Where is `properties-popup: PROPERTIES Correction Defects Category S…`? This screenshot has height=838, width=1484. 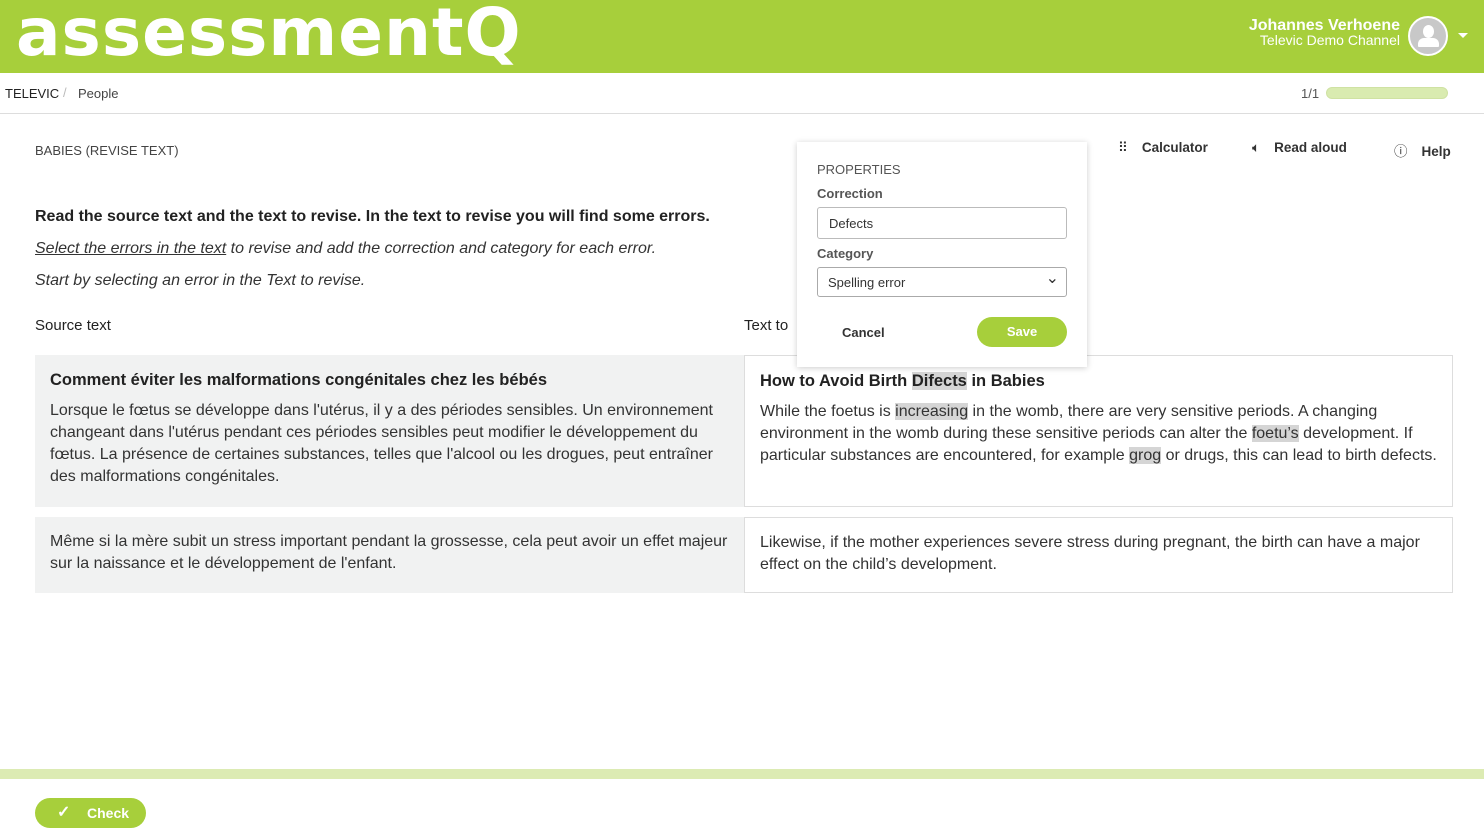 properties-popup: PROPERTIES Correction Defects Category S… is located at coordinates (942, 254).